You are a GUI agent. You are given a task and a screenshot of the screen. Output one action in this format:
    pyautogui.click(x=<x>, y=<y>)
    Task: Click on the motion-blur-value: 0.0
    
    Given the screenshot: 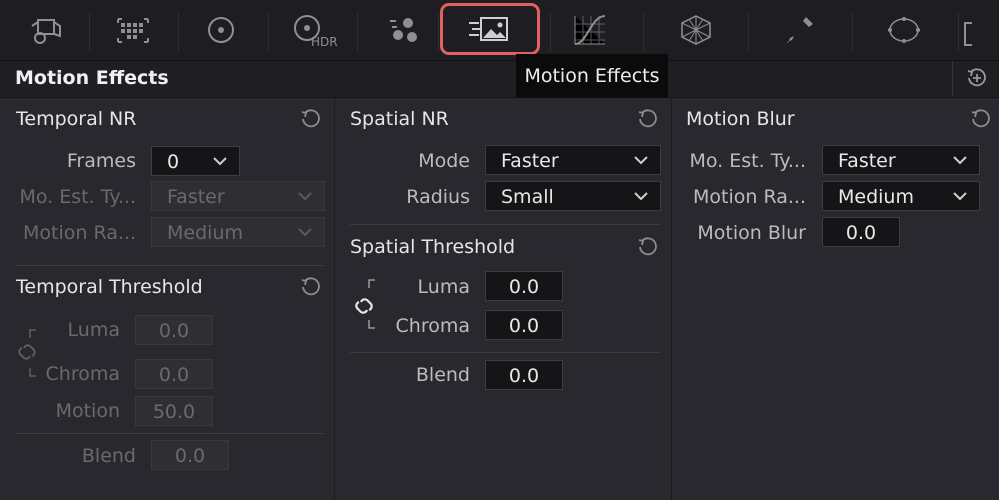 What is the action you would take?
    pyautogui.click(x=861, y=233)
    